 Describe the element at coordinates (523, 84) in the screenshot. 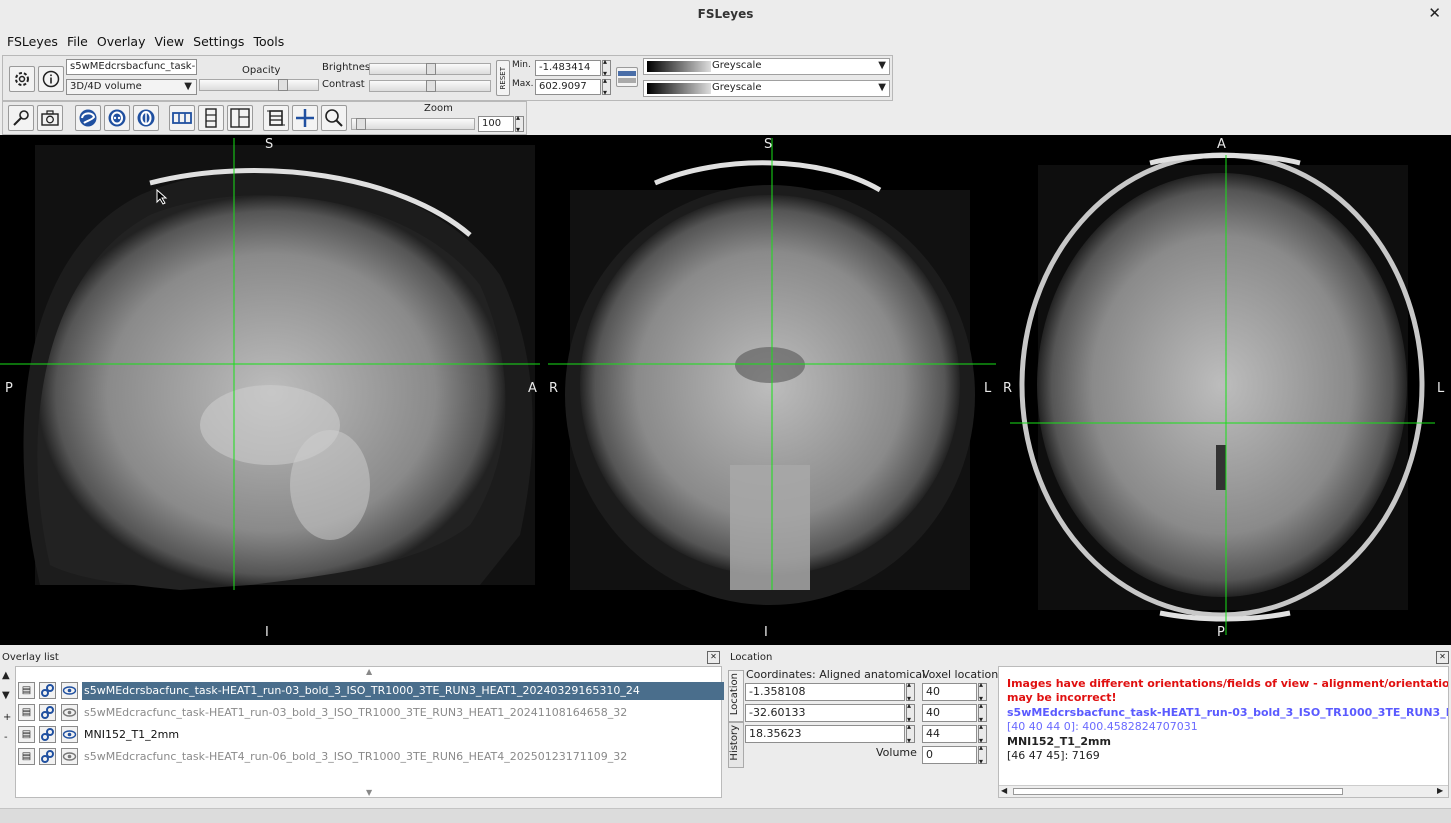

I see `max-label: Max.` at that location.